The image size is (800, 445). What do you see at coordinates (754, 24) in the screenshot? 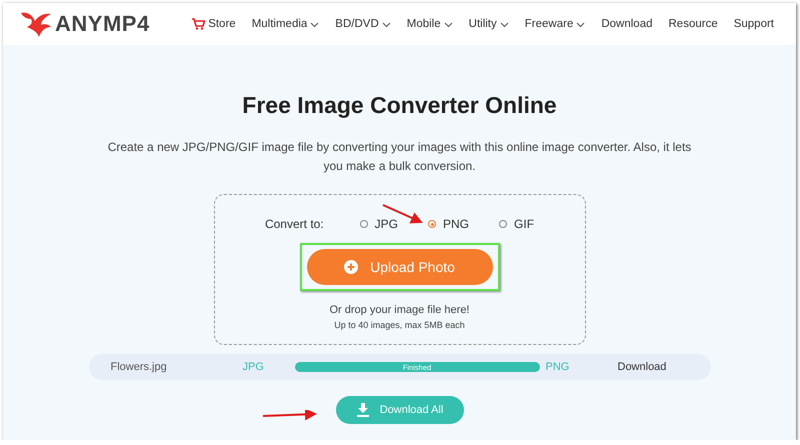
I see `nav-link: Support` at bounding box center [754, 24].